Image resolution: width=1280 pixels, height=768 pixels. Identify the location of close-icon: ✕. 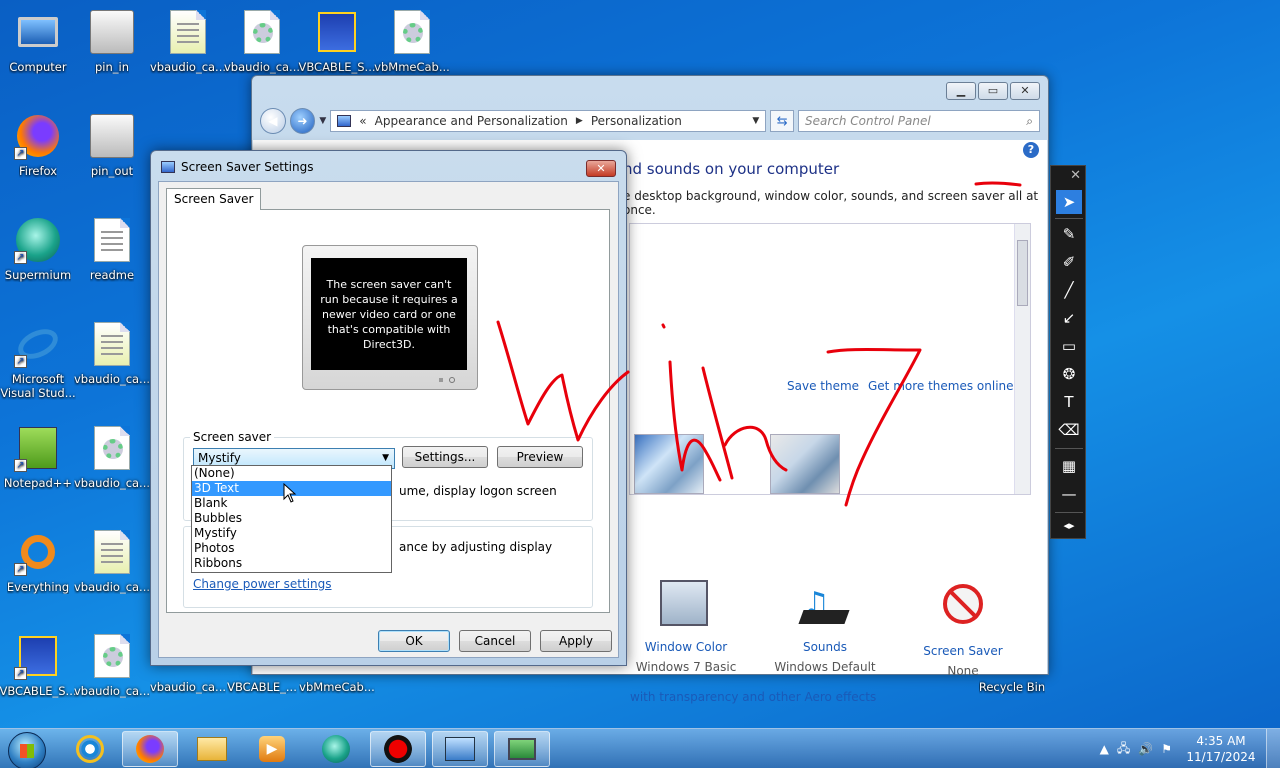
(1075, 175).